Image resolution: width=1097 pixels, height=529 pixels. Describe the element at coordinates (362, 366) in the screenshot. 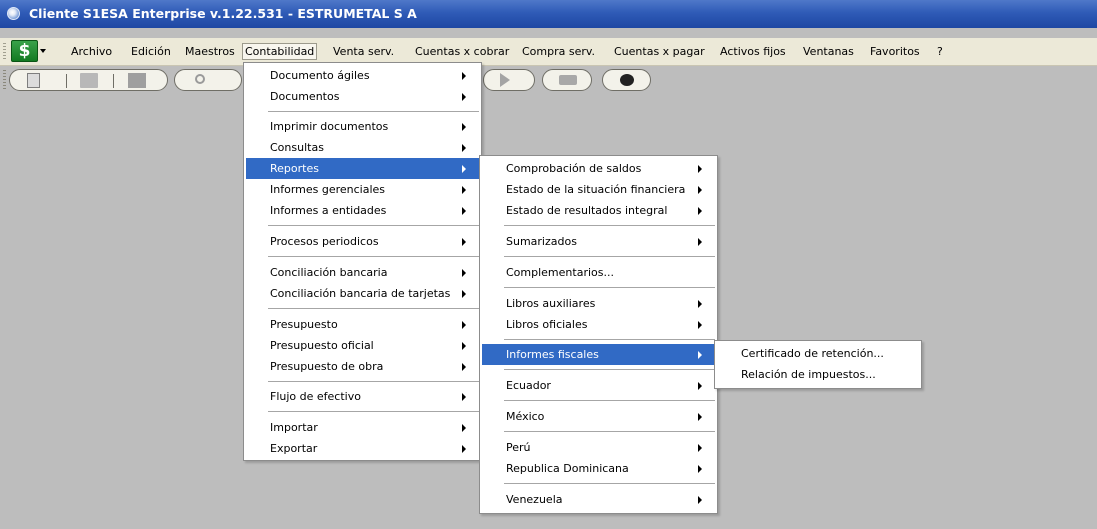

I see `menu-item-presupuesto-de-obra: Presupuesto de obra` at that location.